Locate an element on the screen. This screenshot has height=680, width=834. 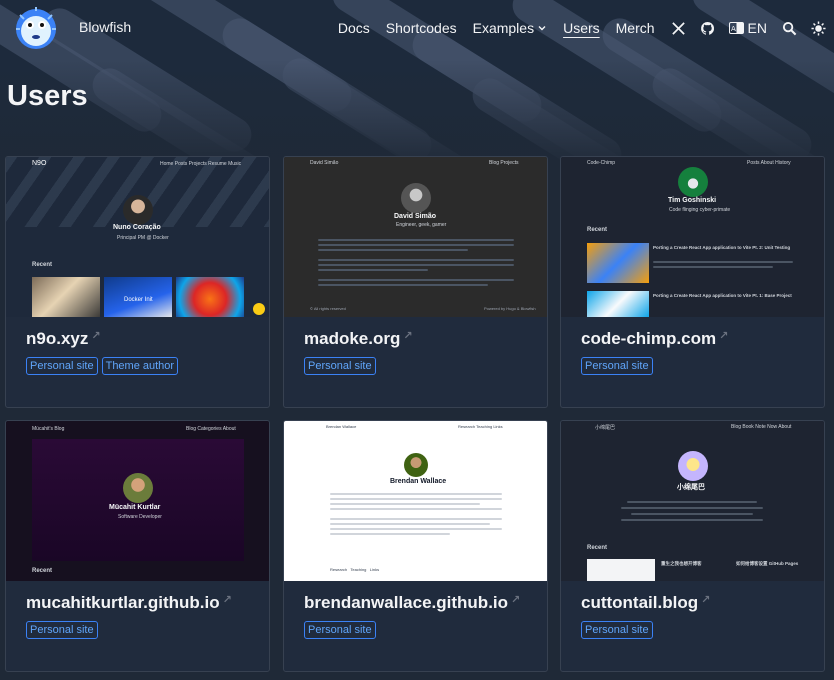
card-title: code-chimp.com ↗ is located at coordinates (654, 339).